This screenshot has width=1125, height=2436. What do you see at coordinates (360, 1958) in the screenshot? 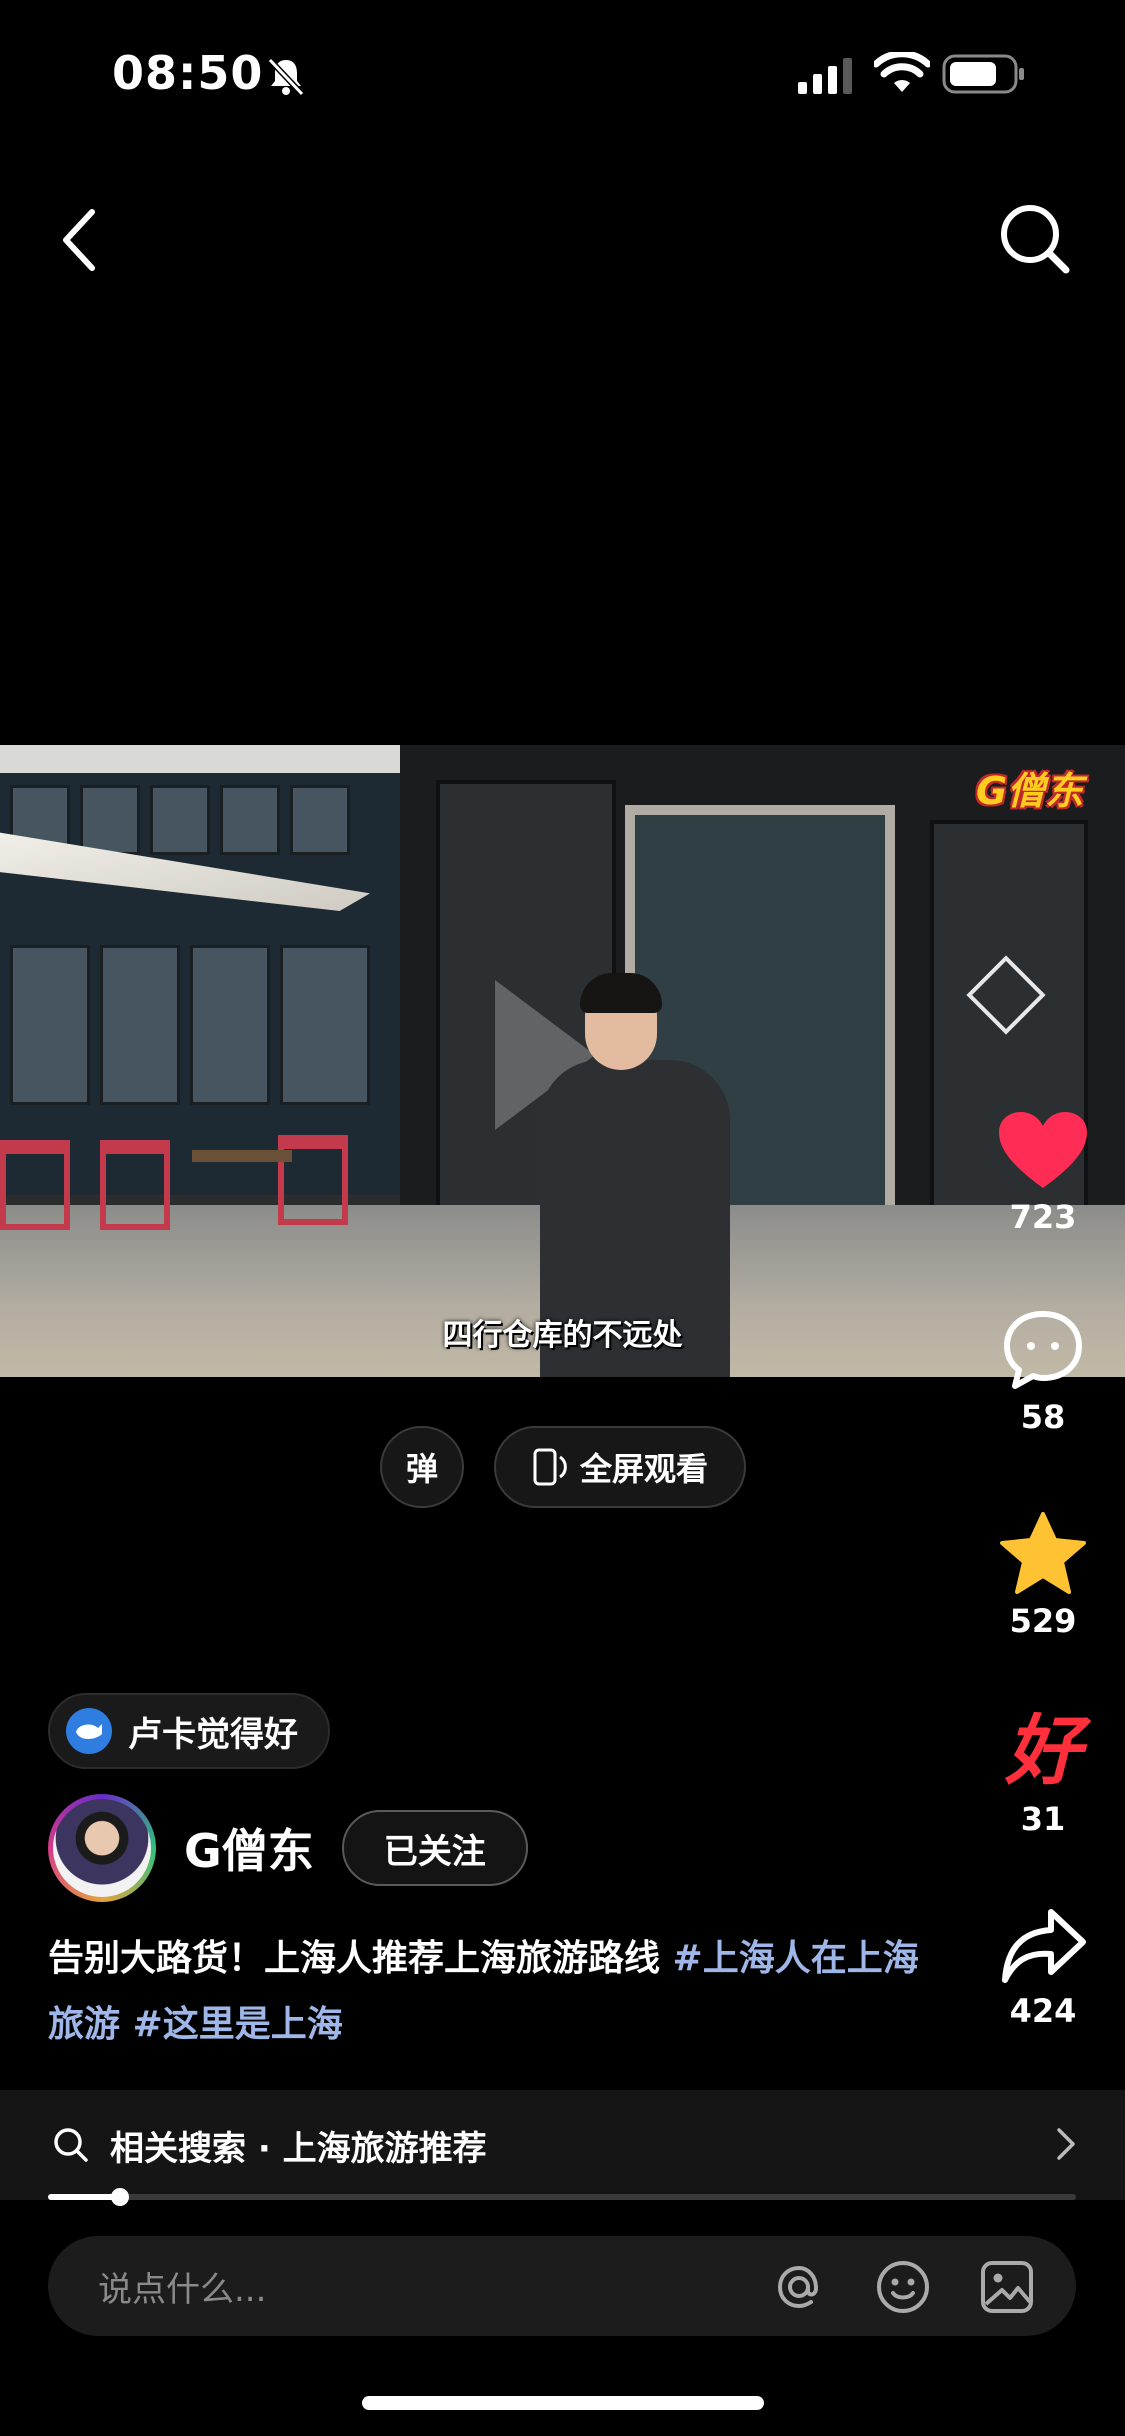
I see `description-text: 告别大路货！上海人推荐上海旅游路线` at bounding box center [360, 1958].